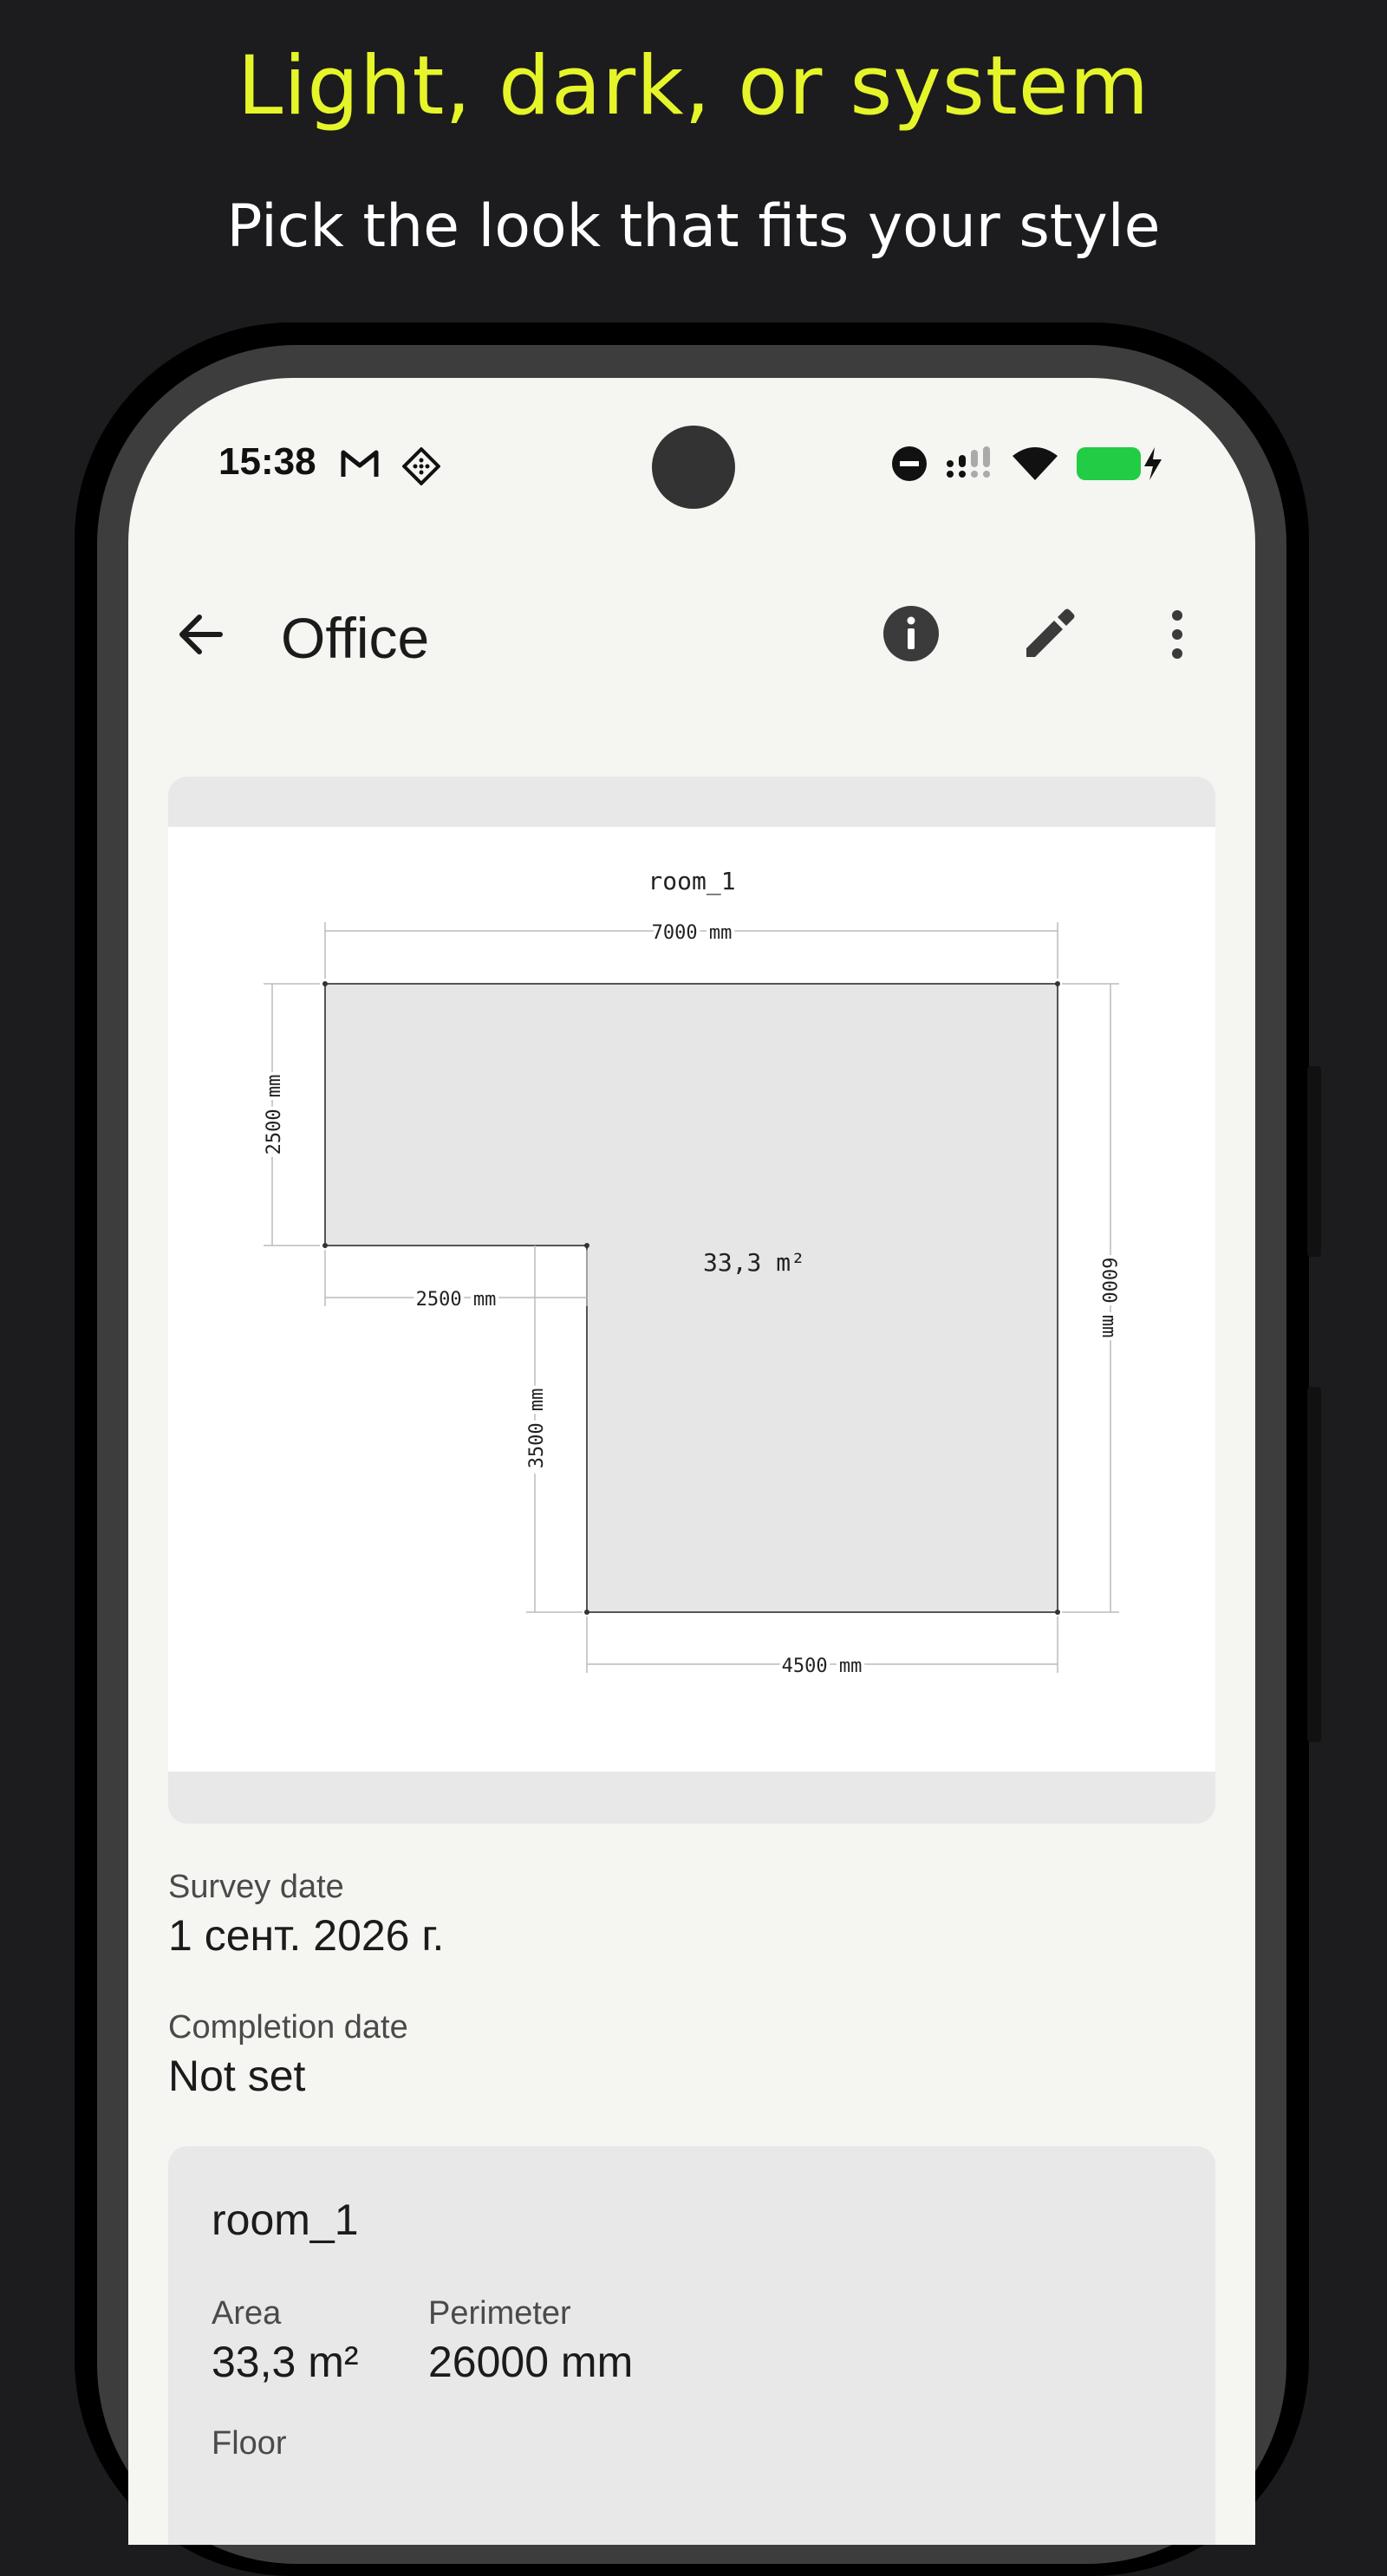 The height and width of the screenshot is (2576, 1387). I want to click on room-perimeter-value: 26000 mm, so click(531, 2362).